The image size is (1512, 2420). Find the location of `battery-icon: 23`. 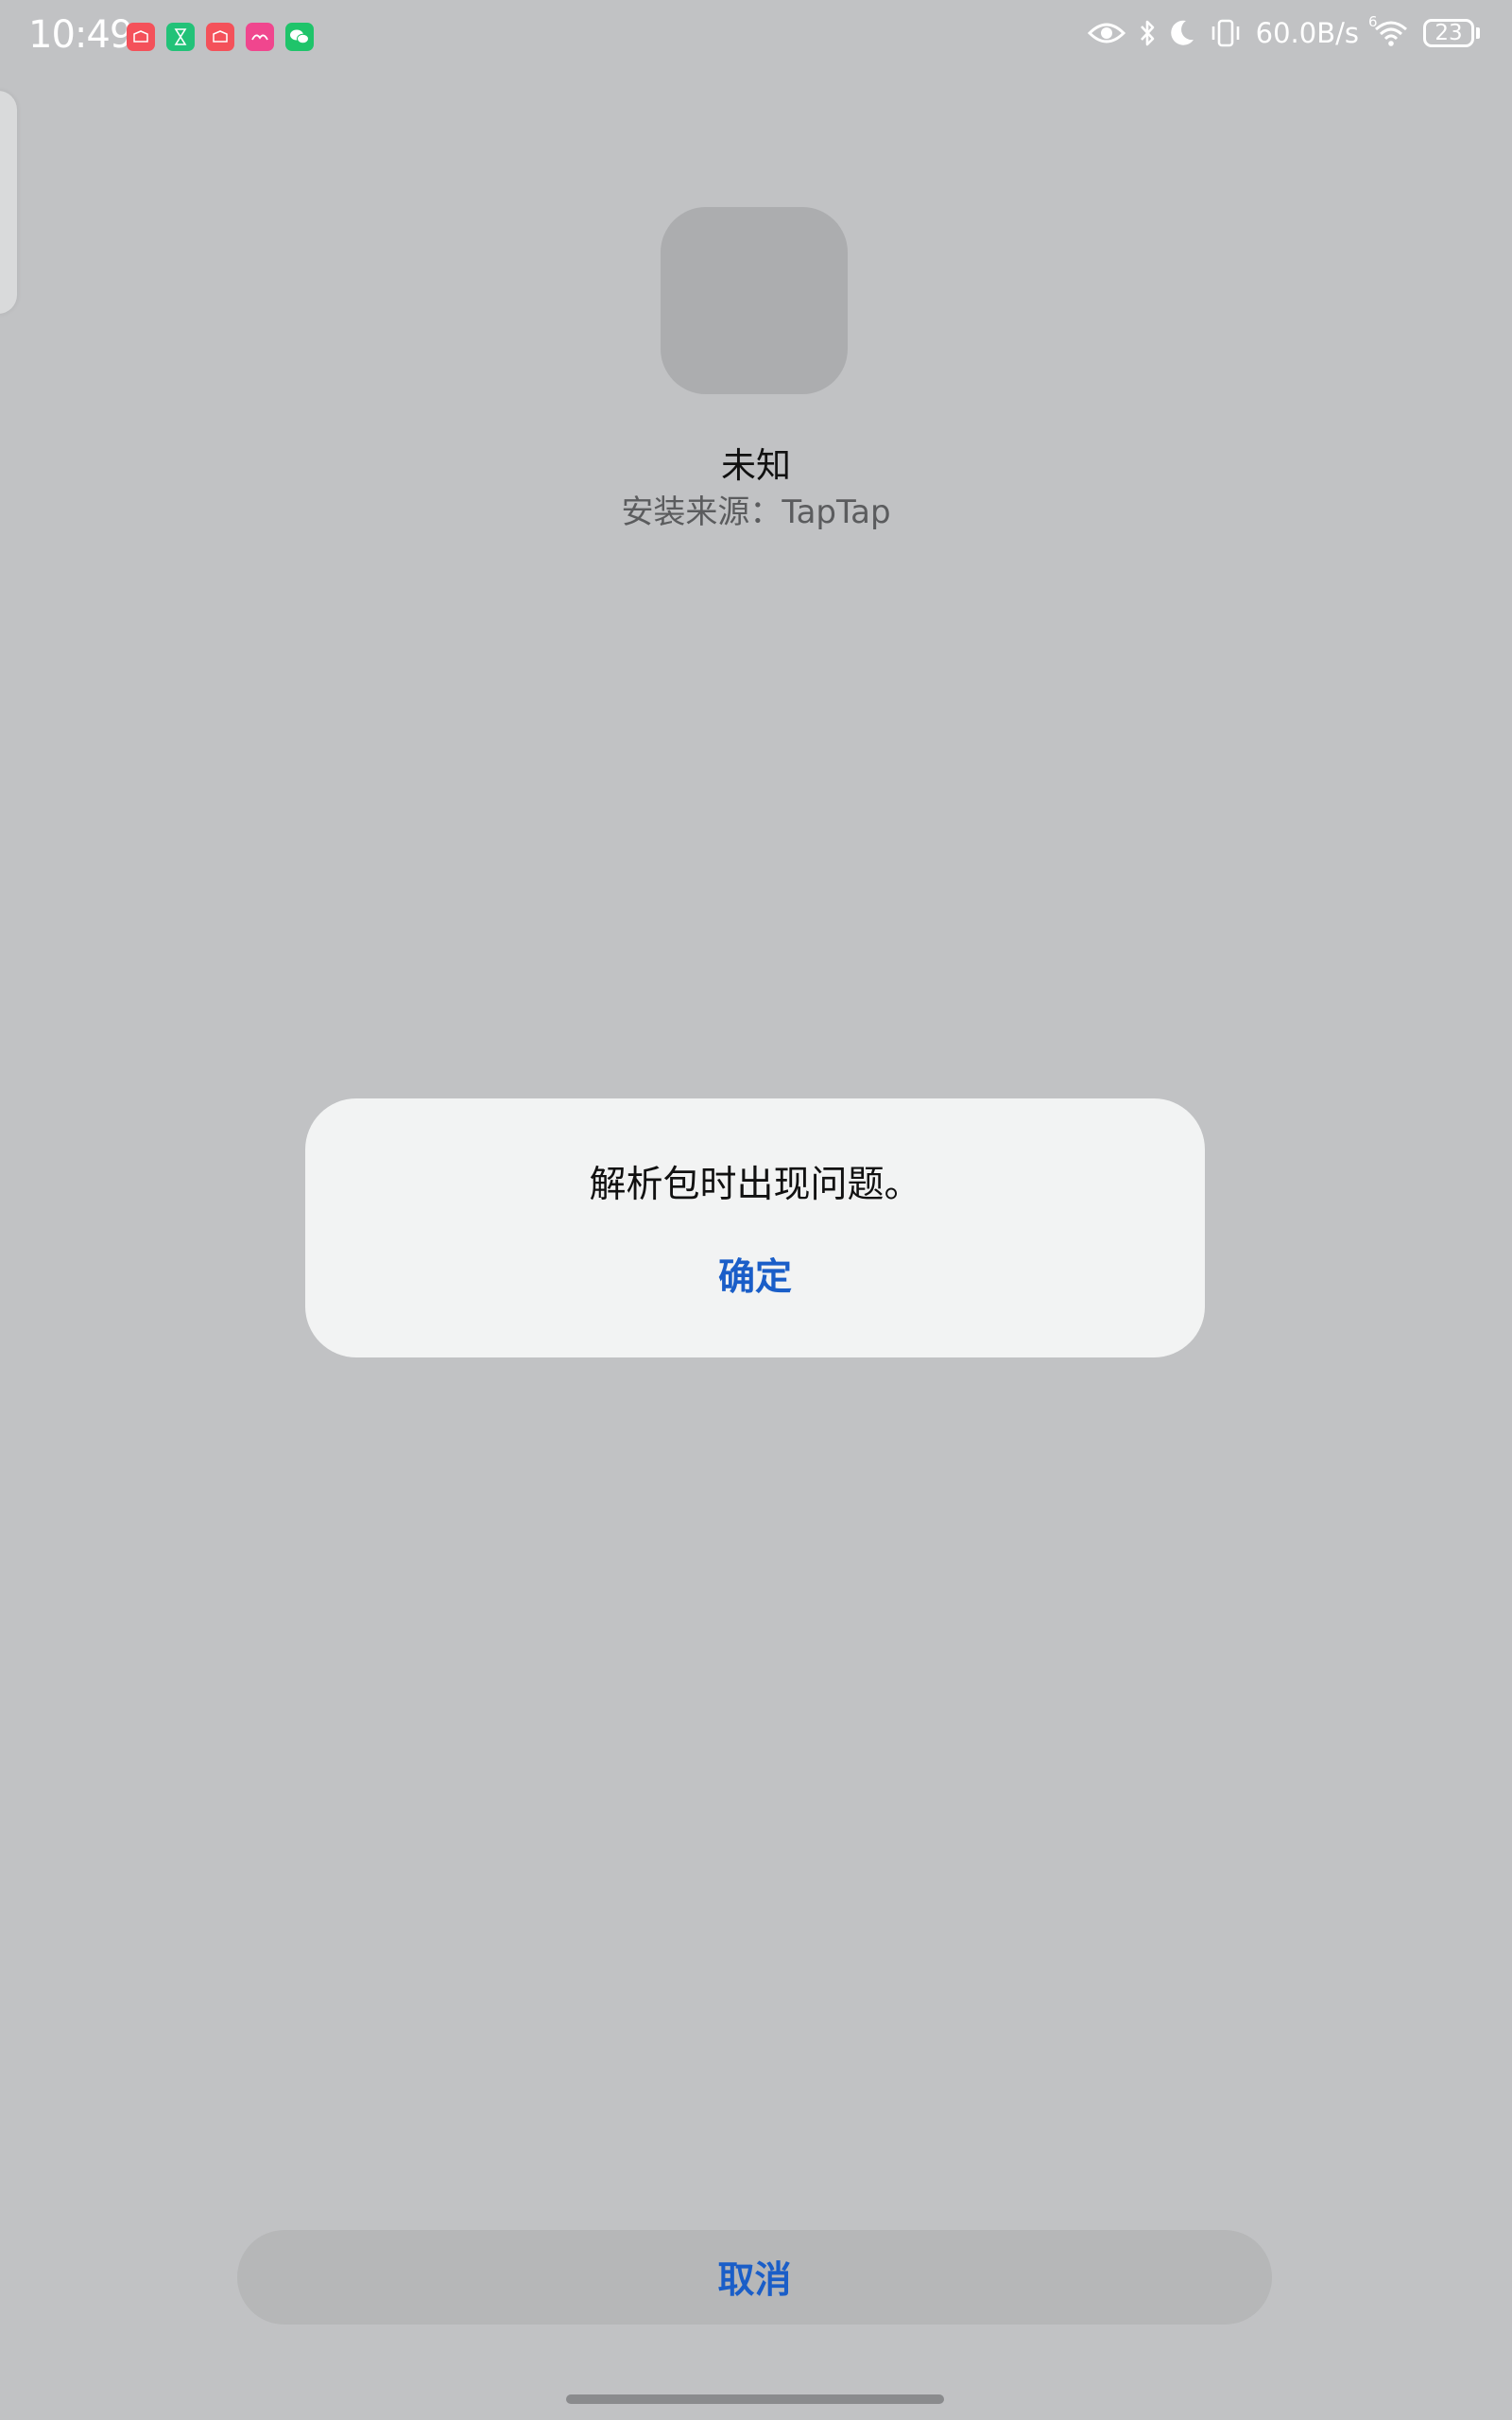

battery-icon: 23 is located at coordinates (1451, 33).